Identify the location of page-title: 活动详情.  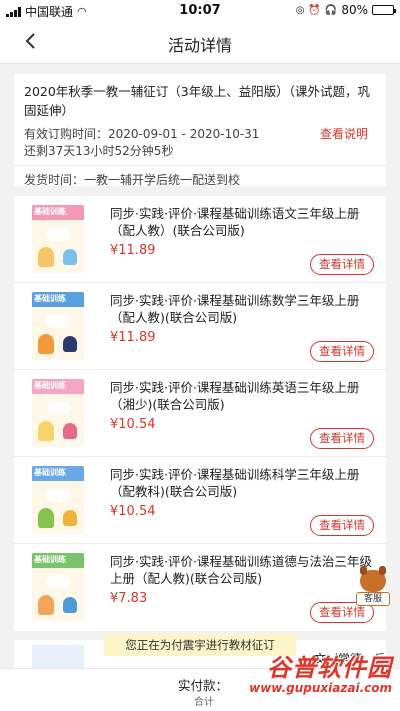
(199, 45).